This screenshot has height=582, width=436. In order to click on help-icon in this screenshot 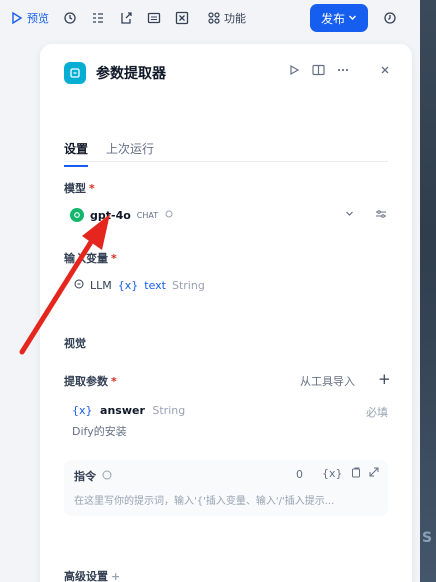, I will do `click(107, 476)`.